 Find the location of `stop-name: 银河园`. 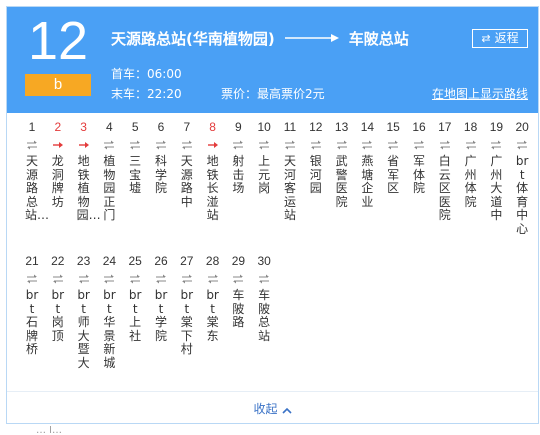

stop-name: 银河园 is located at coordinates (315, 174).